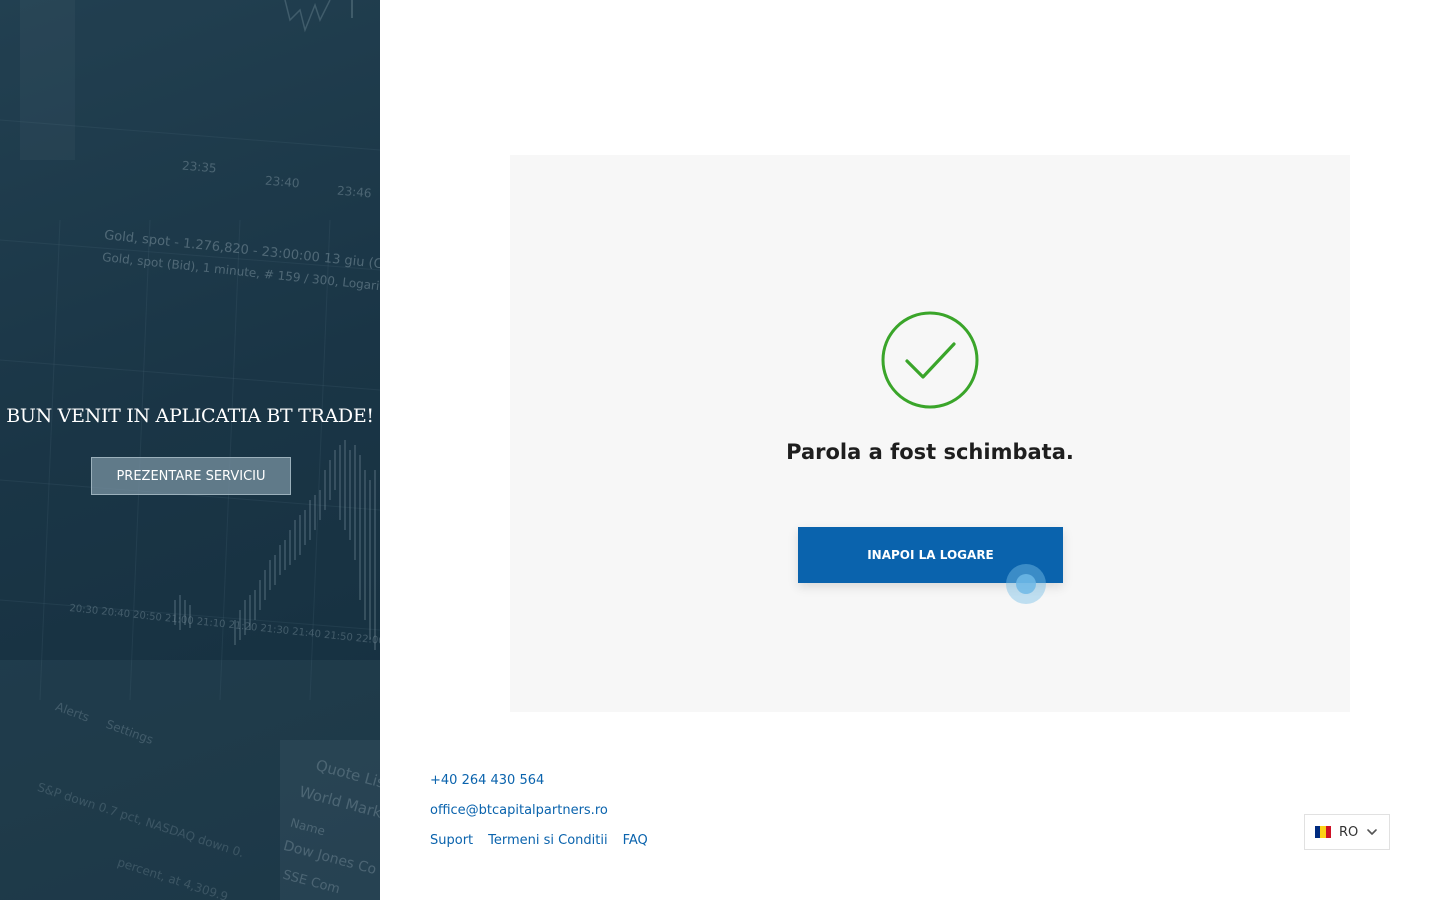 Image resolution: width=1440 pixels, height=900 pixels. What do you see at coordinates (930, 452) in the screenshot?
I see `success-message: Parola a fost schimbata.` at bounding box center [930, 452].